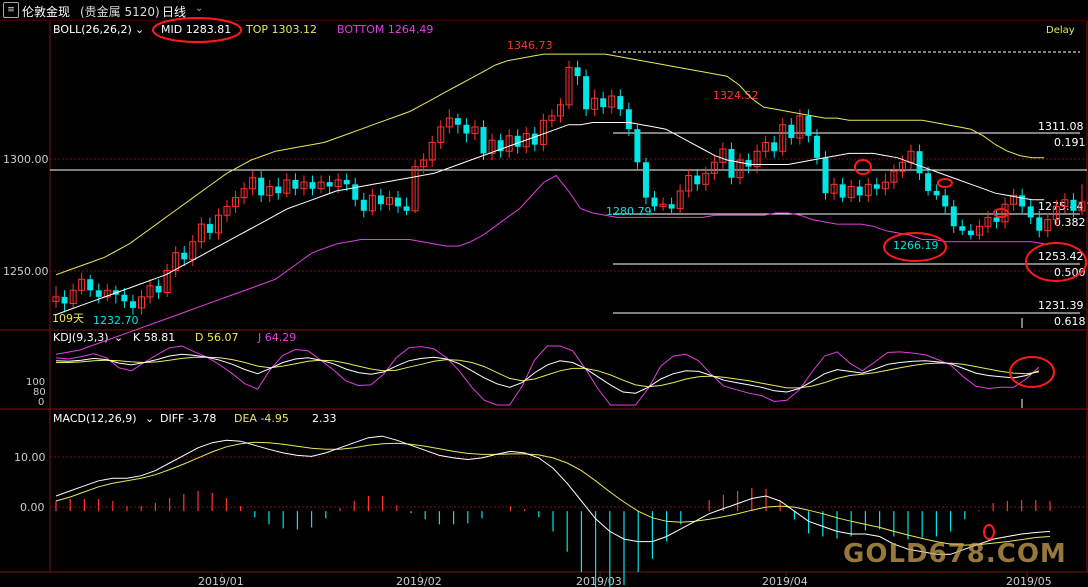 The width and height of the screenshot is (1088, 587). What do you see at coordinates (41, 402) in the screenshot?
I see `kdj-tick-0: 0` at bounding box center [41, 402].